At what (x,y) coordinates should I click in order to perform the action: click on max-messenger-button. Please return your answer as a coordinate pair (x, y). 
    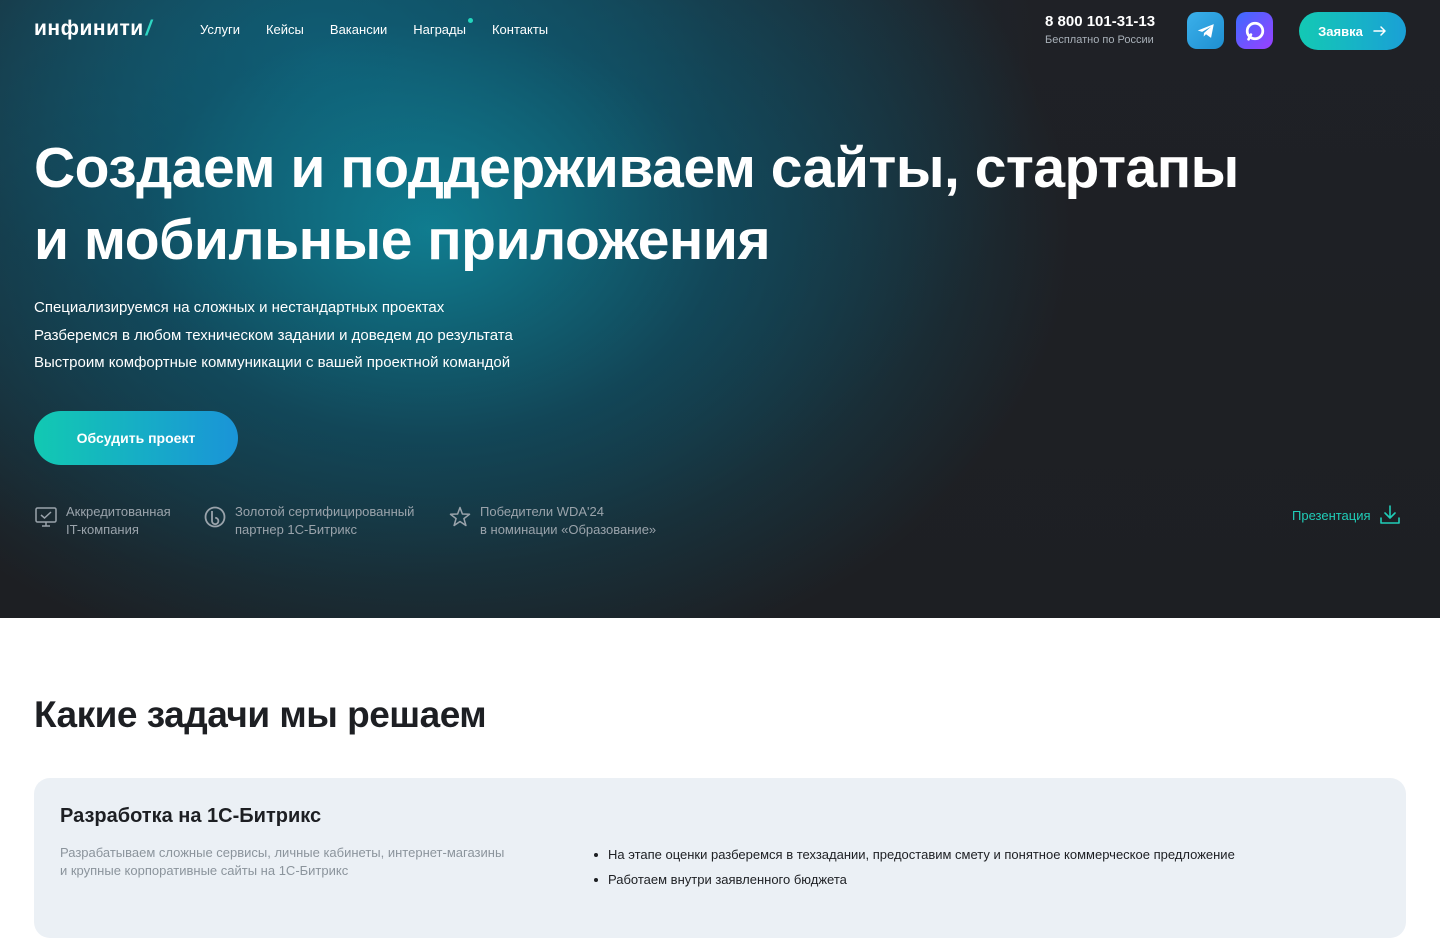
    Looking at the image, I should click on (1254, 30).